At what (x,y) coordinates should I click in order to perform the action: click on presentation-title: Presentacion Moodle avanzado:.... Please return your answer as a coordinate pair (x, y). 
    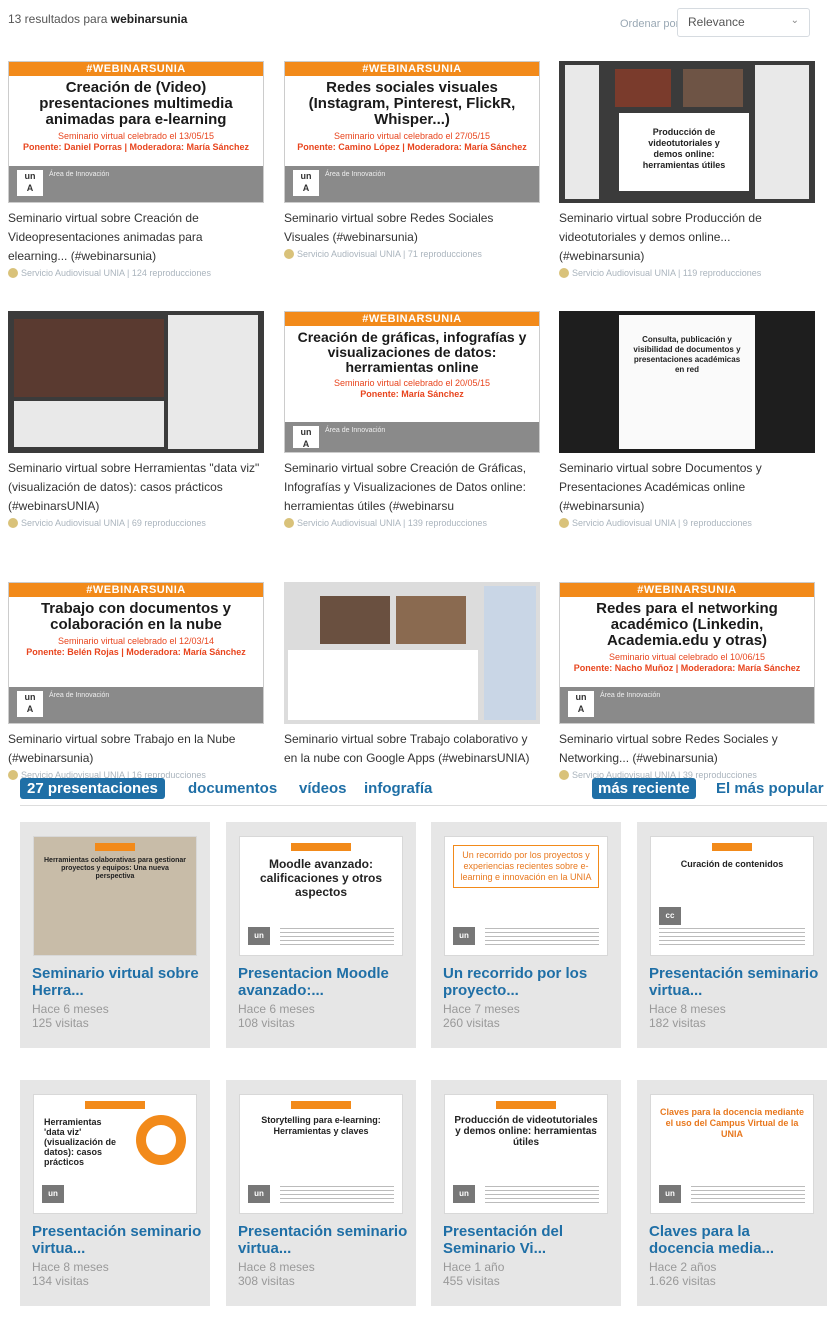
    Looking at the image, I should click on (323, 982).